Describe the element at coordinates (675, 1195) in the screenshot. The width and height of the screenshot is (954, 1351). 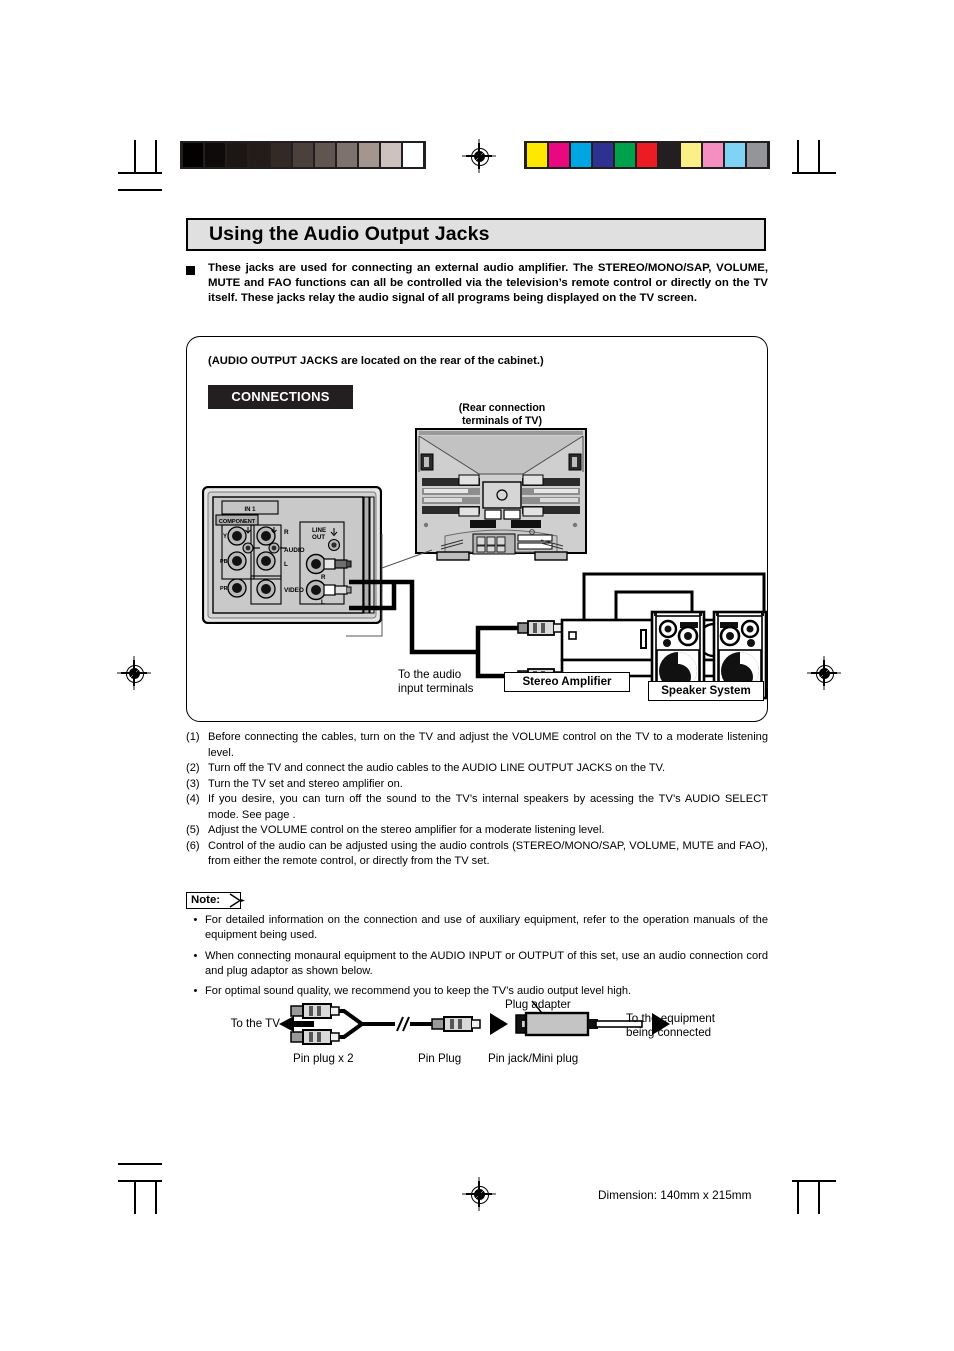
I see `footer-dimension: Dimension: 140mm x 215mm` at that location.